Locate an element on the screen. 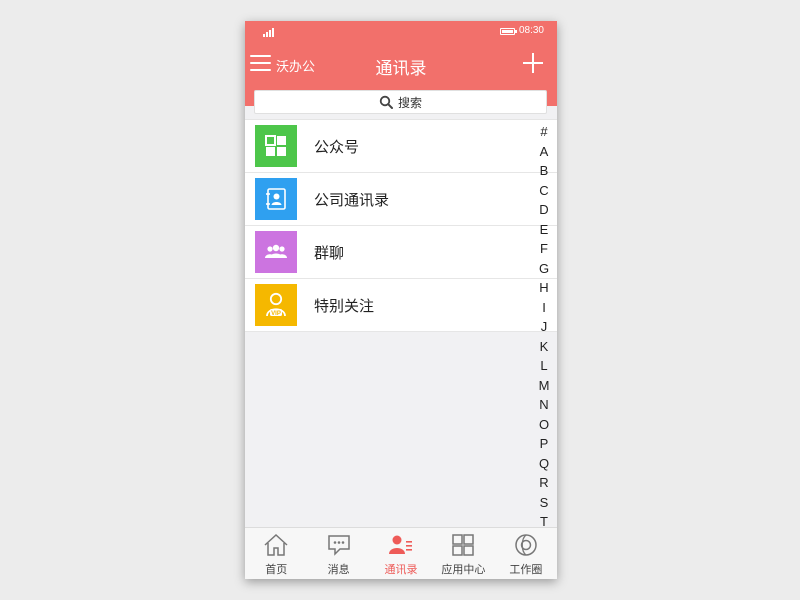 This screenshot has height=600, width=800. alphabet-index-letter: R is located at coordinates (544, 483).